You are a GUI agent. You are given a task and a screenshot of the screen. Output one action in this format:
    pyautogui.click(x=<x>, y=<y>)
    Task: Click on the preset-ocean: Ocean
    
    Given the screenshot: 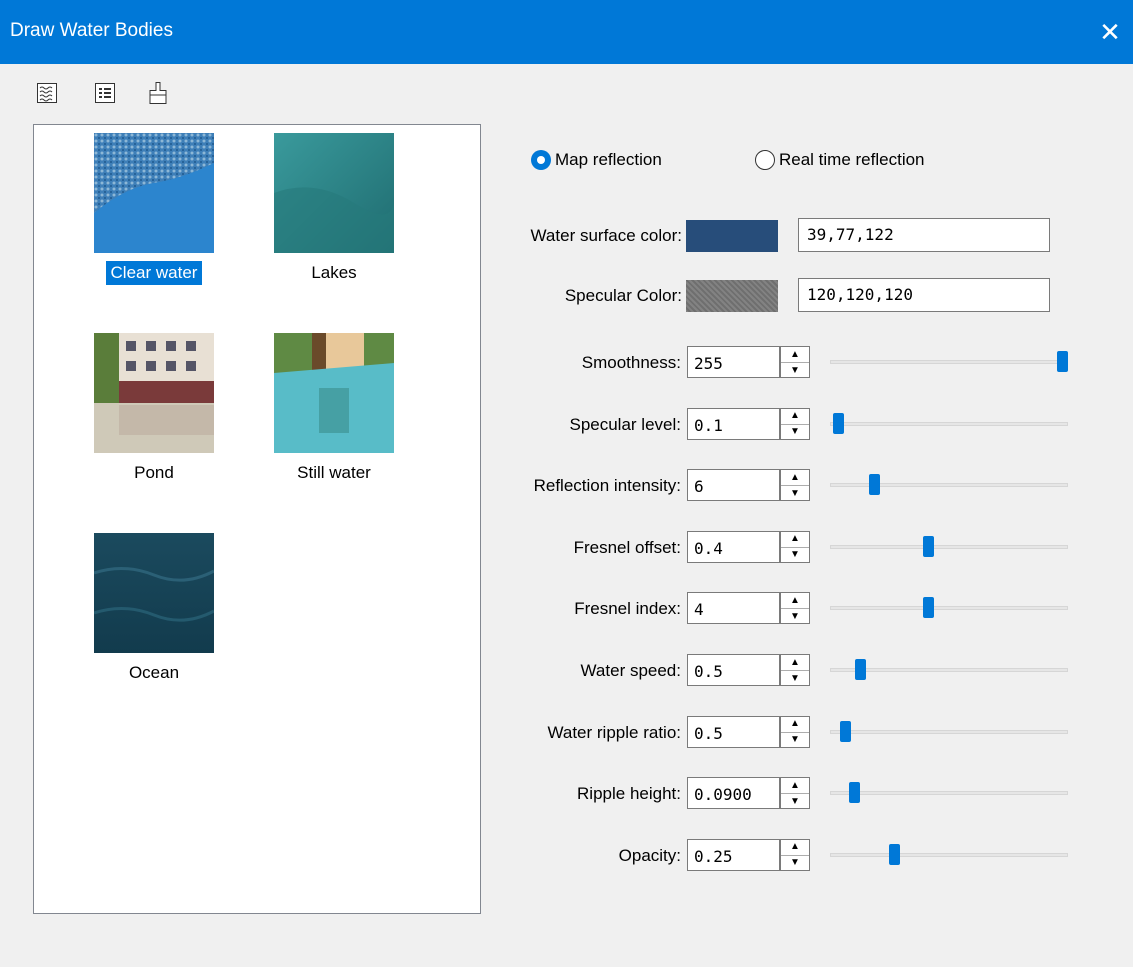 What is the action you would take?
    pyautogui.click(x=154, y=609)
    